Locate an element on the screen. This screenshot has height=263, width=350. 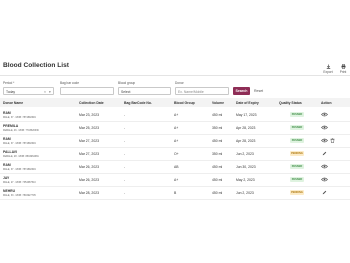
period-value: Today is located at coordinates (11, 92).